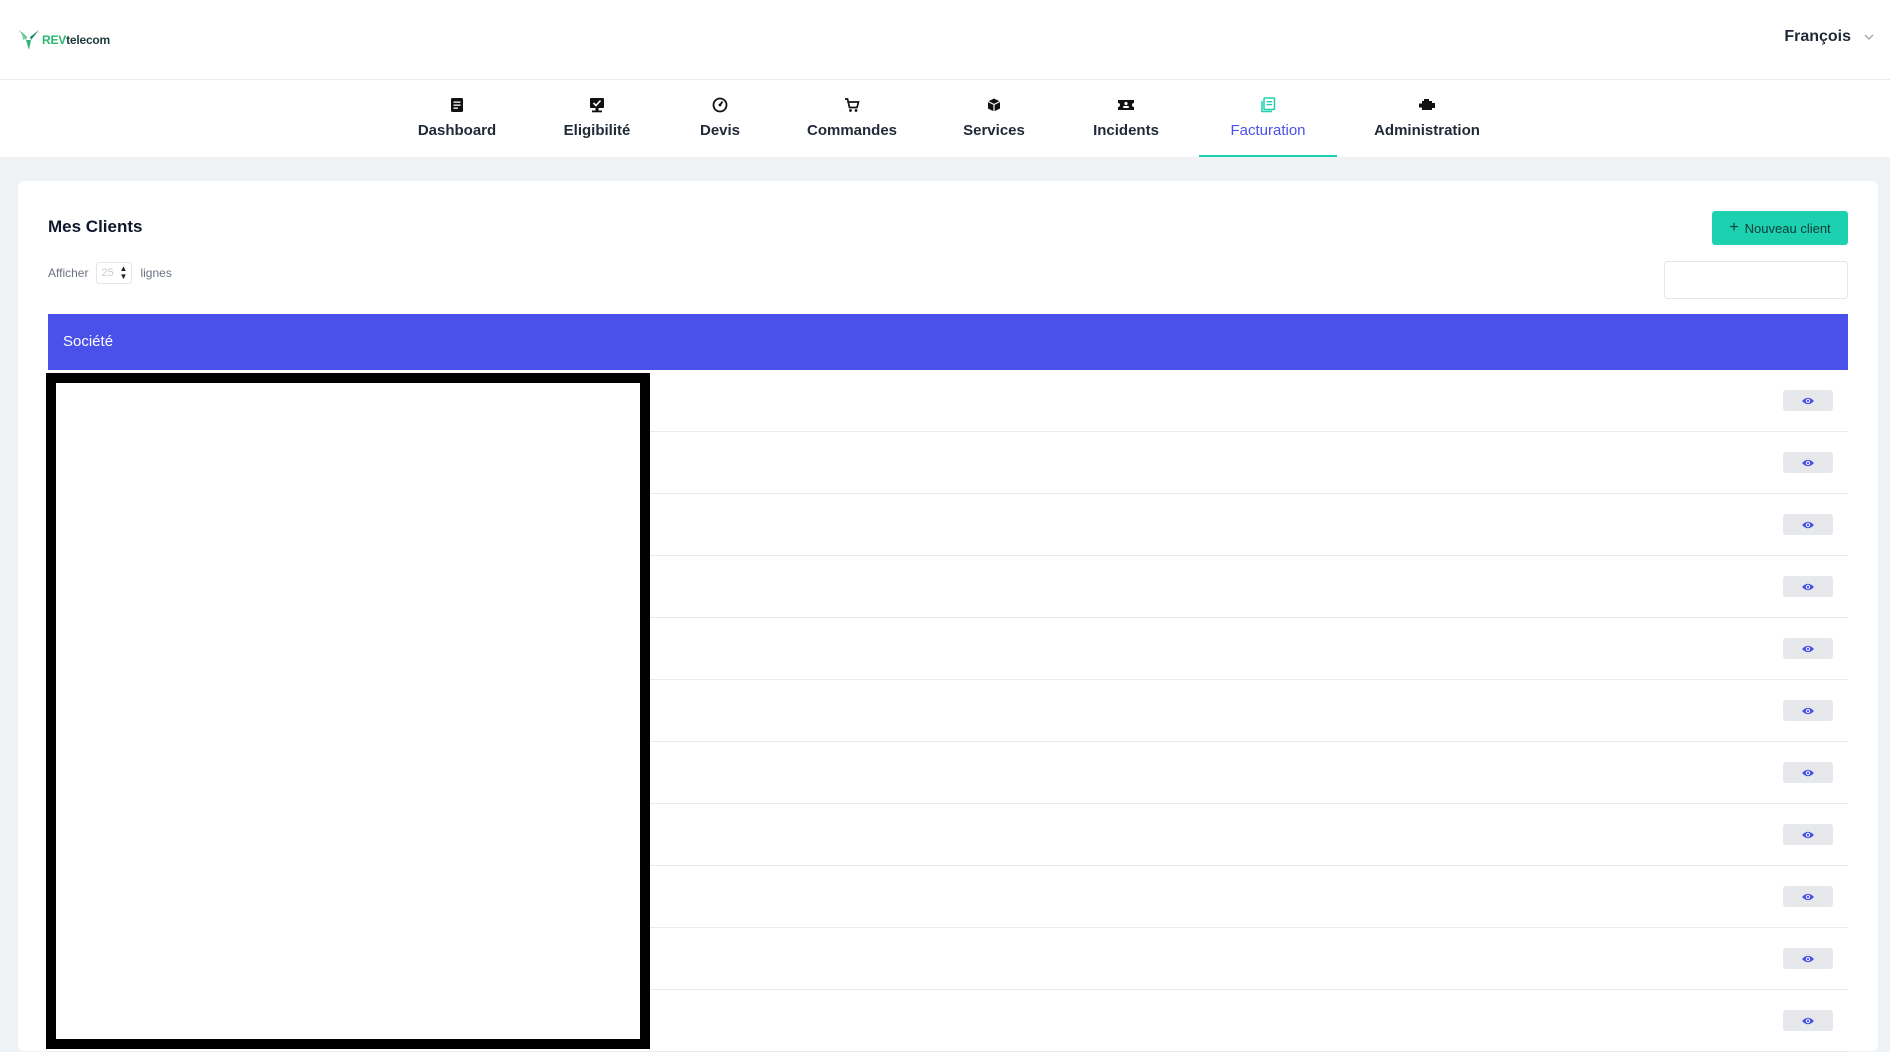  Describe the element at coordinates (76, 40) in the screenshot. I see `logo-text: REVtelecom` at that location.